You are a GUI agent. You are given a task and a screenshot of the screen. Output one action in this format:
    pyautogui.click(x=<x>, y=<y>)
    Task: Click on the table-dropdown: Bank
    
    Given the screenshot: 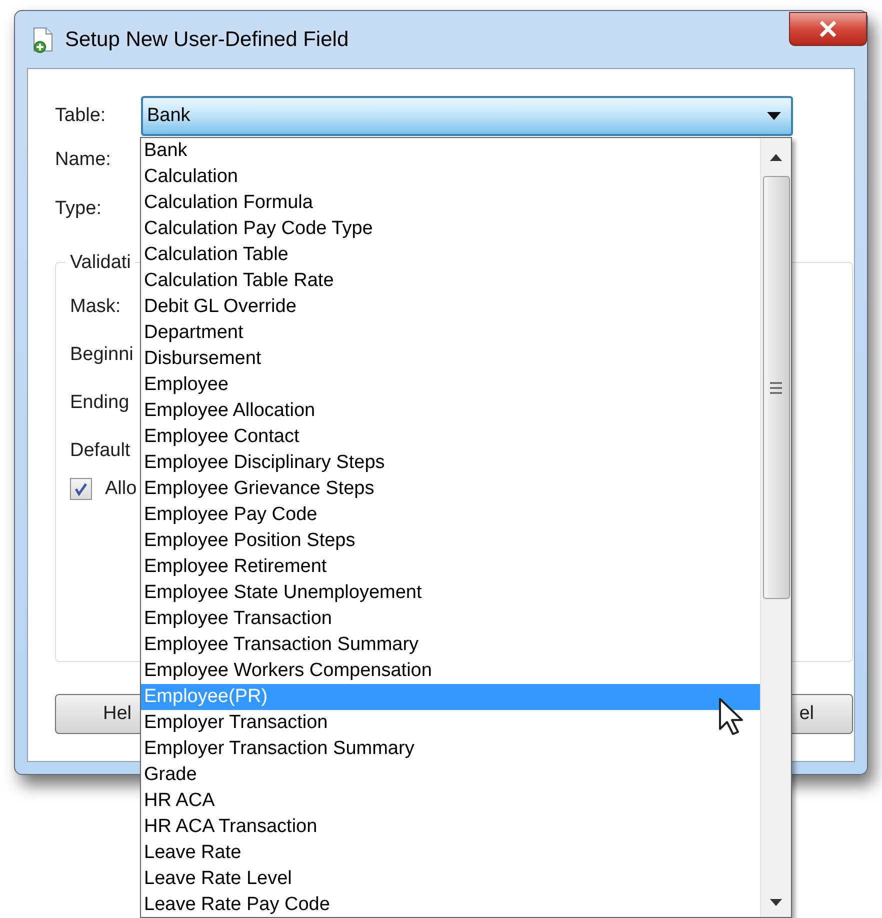 What is the action you would take?
    pyautogui.click(x=467, y=116)
    